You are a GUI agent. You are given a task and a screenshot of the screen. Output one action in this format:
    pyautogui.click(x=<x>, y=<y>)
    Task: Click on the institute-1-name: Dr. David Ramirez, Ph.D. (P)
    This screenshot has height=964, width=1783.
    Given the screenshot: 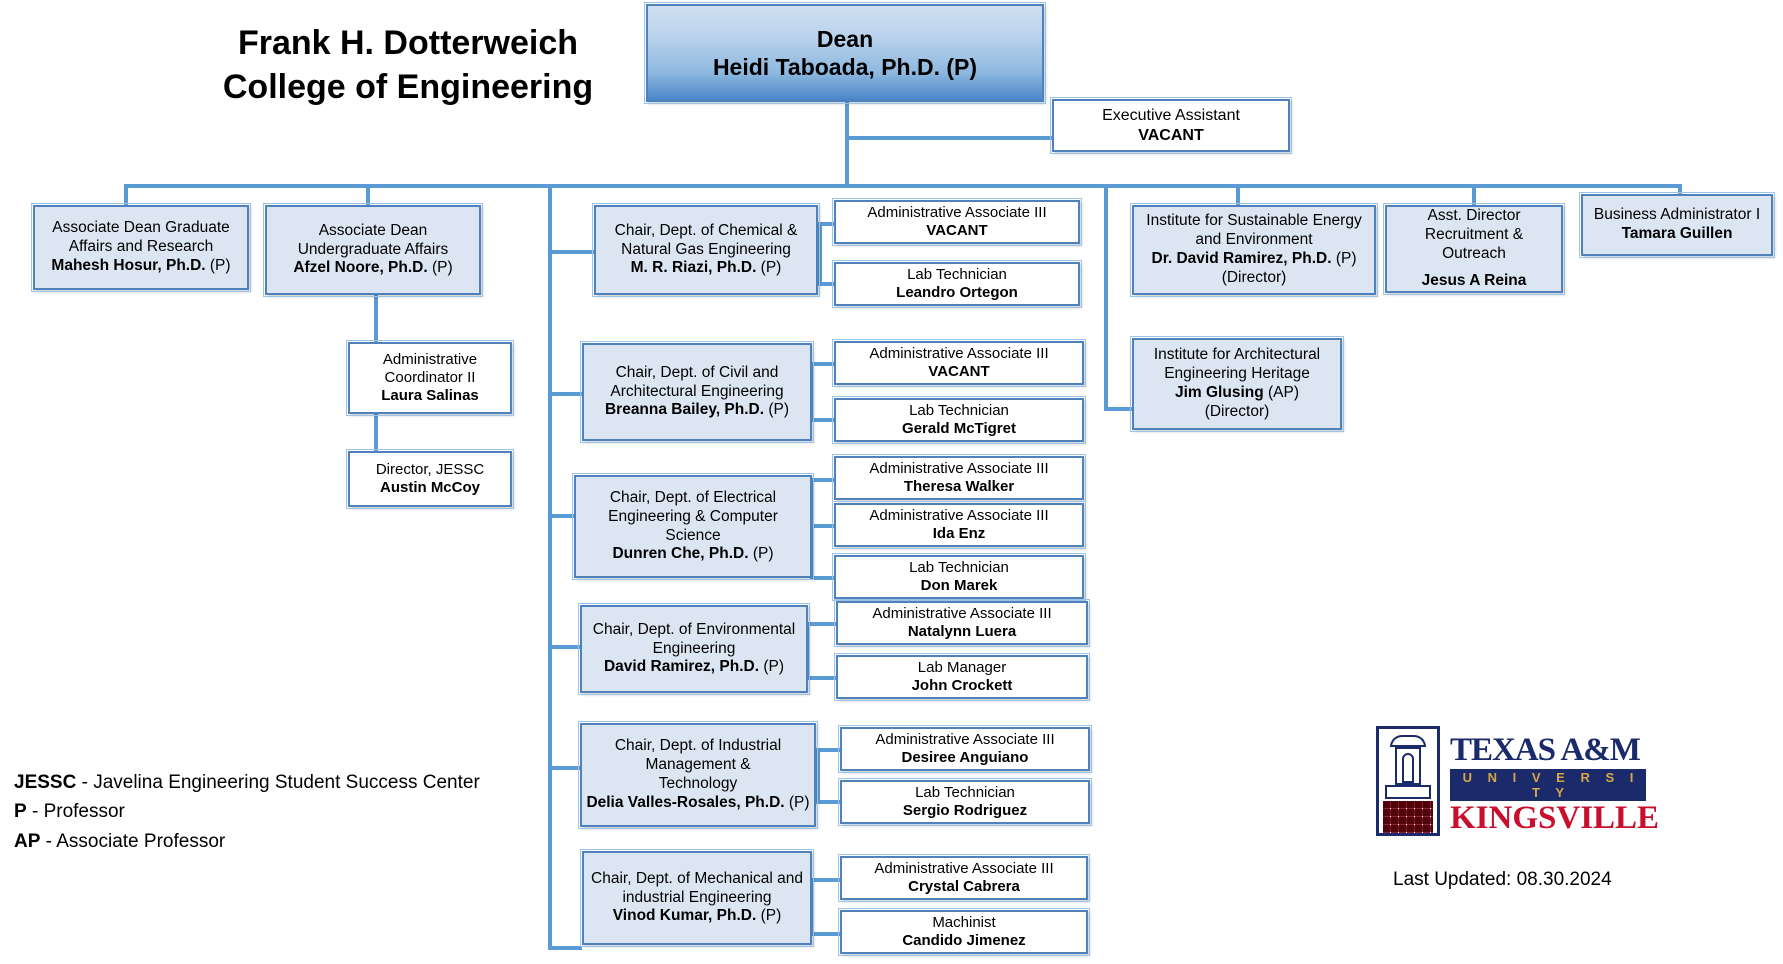 What is the action you would take?
    pyautogui.click(x=1254, y=258)
    